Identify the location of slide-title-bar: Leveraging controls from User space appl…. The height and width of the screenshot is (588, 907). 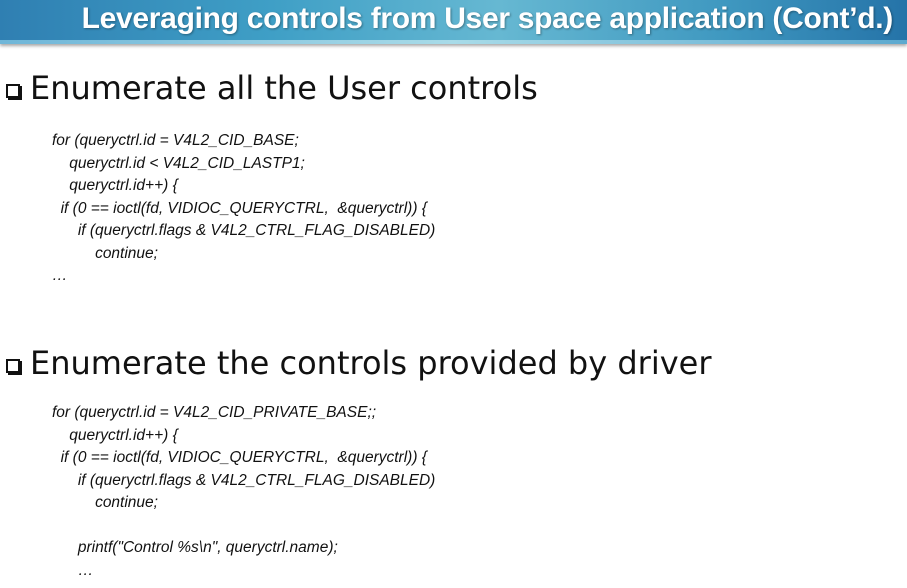
(453, 22).